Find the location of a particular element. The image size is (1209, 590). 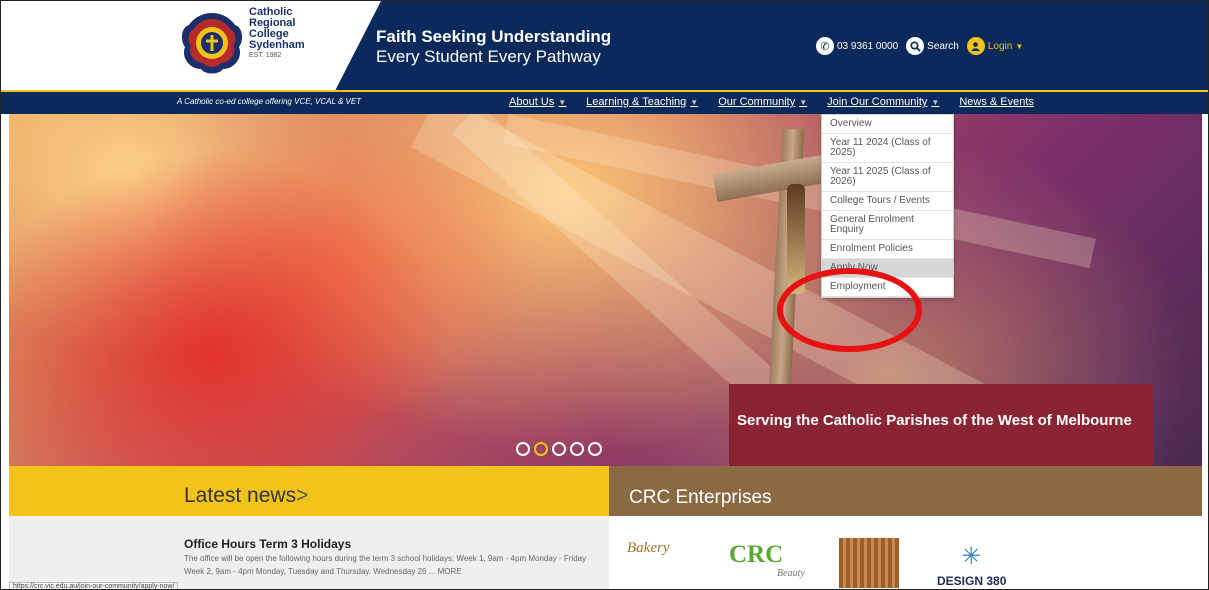

phone-number: 03 9361 0000 is located at coordinates (868, 46).